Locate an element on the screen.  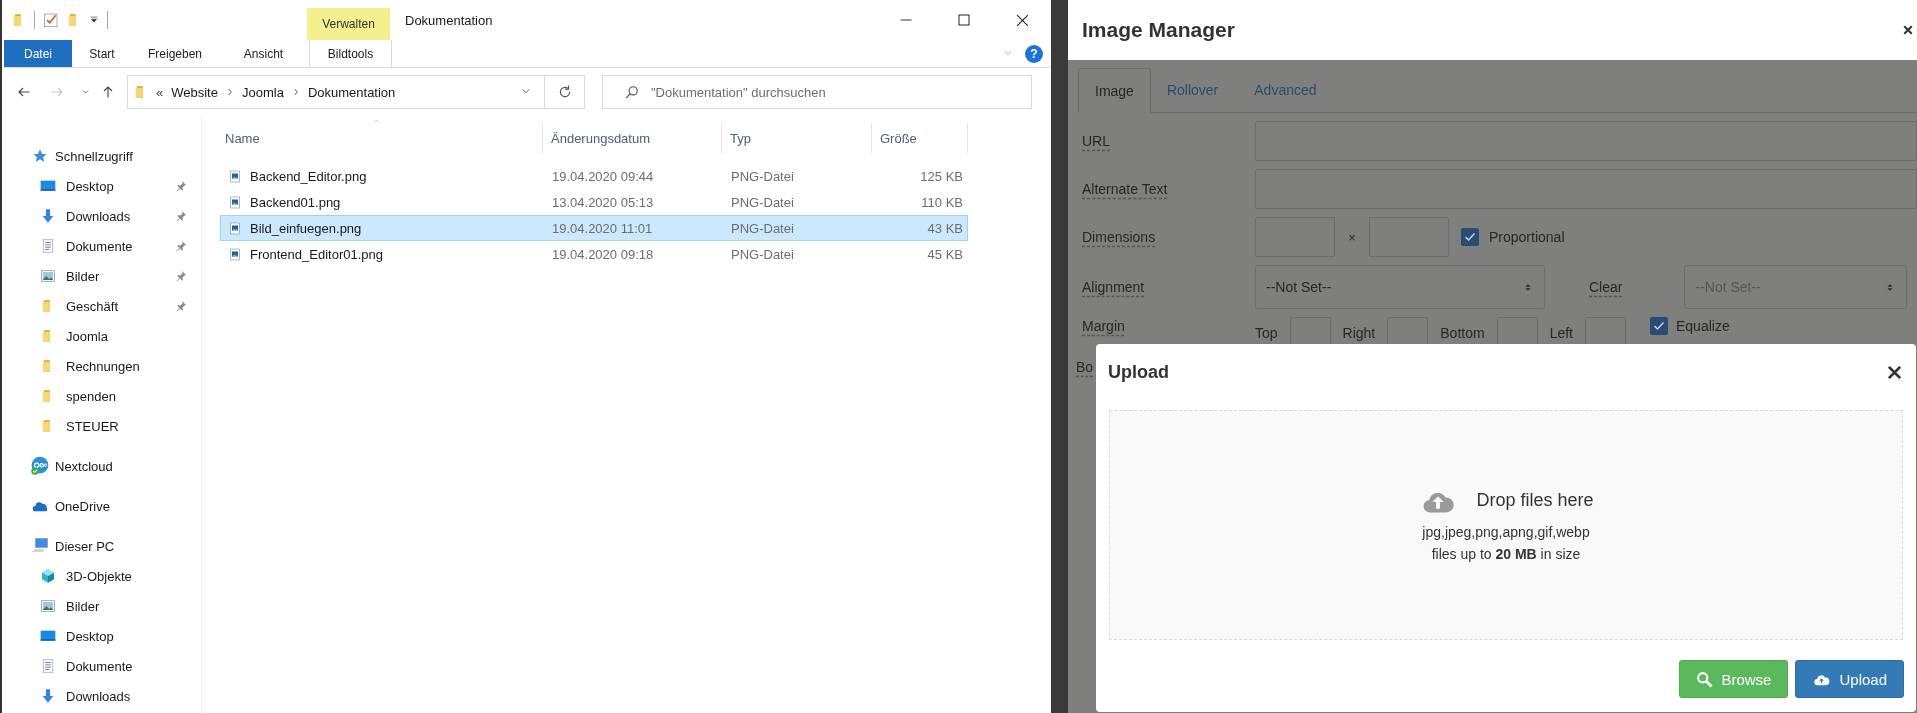
sidebar-item: Schnellzugriff is located at coordinates (101, 156).